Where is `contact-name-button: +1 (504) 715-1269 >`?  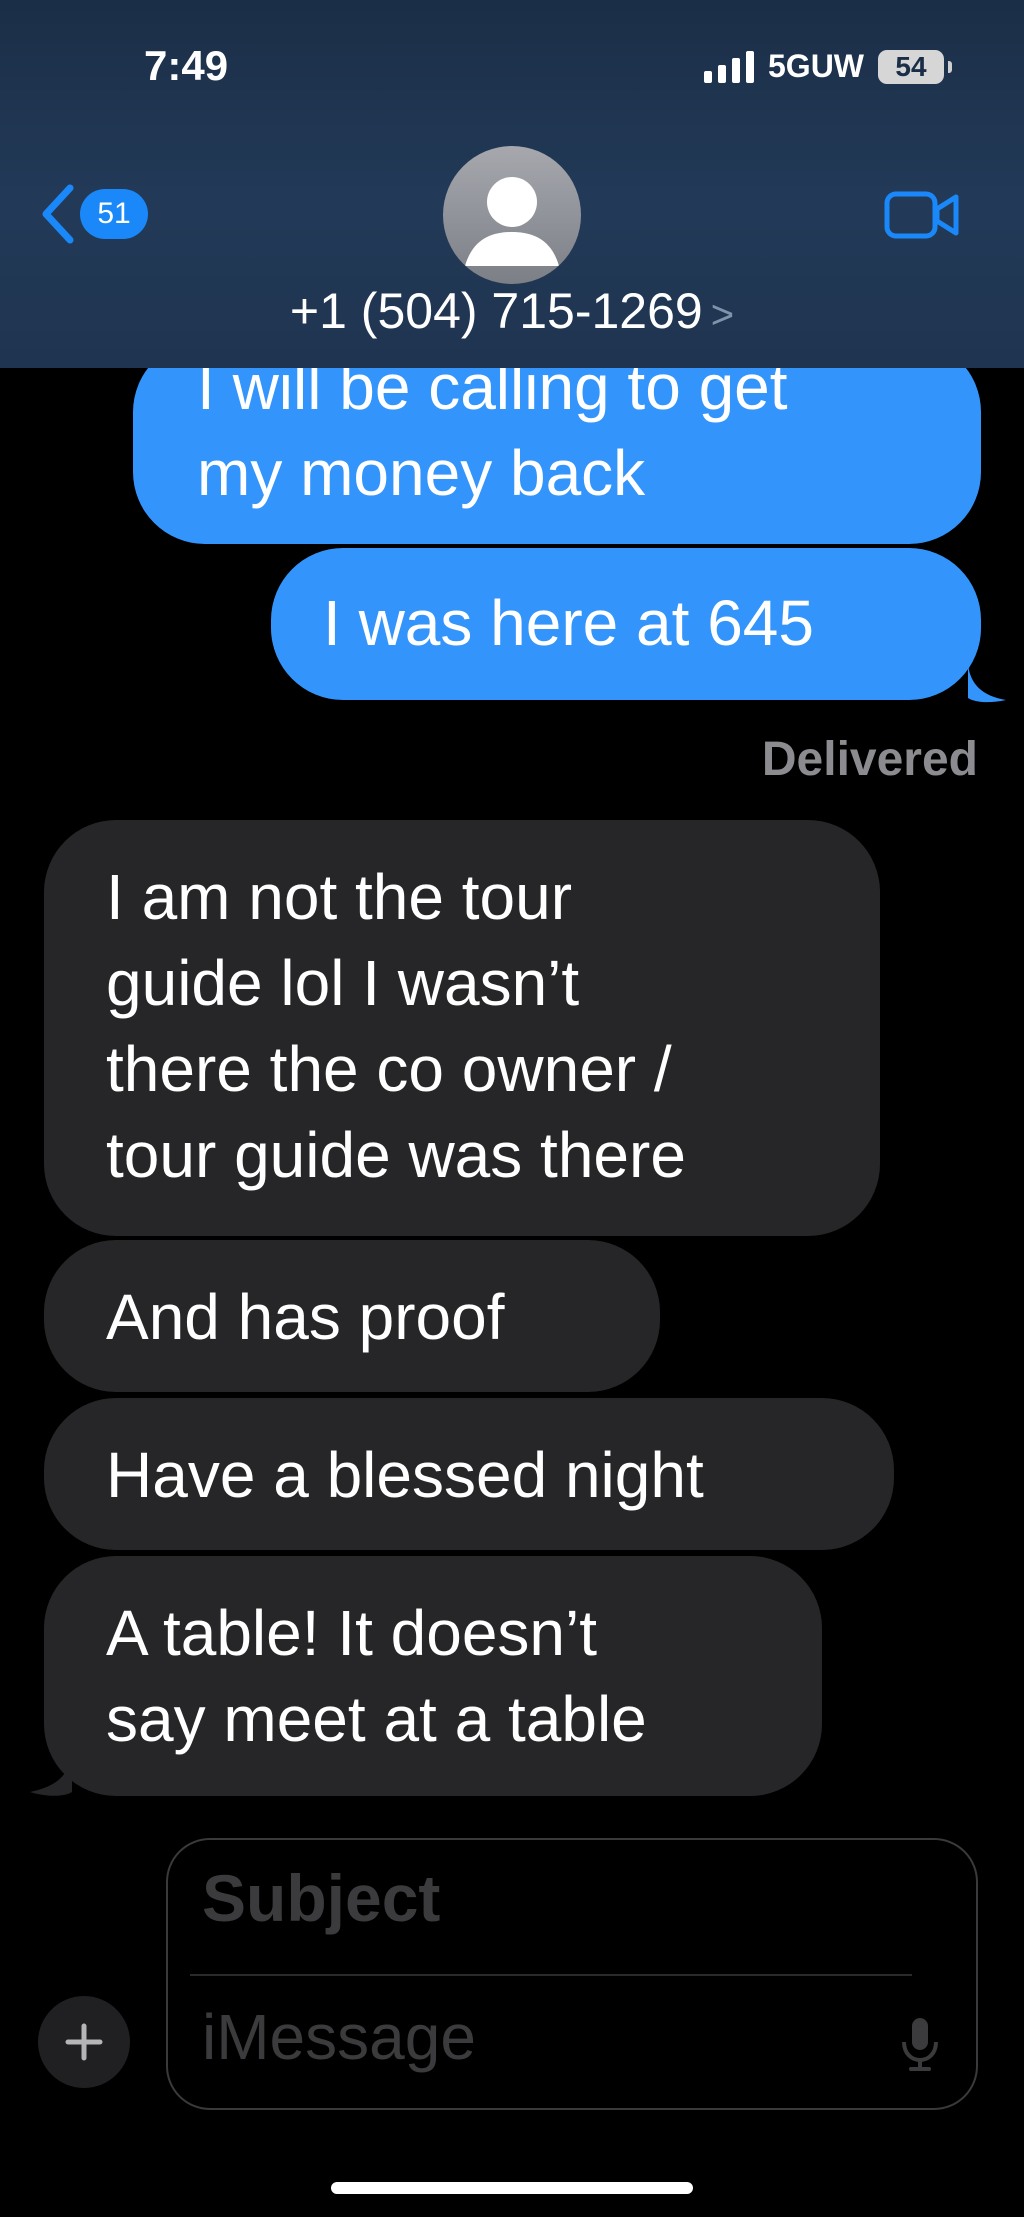
contact-name-button: +1 (504) 715-1269 > is located at coordinates (512, 311).